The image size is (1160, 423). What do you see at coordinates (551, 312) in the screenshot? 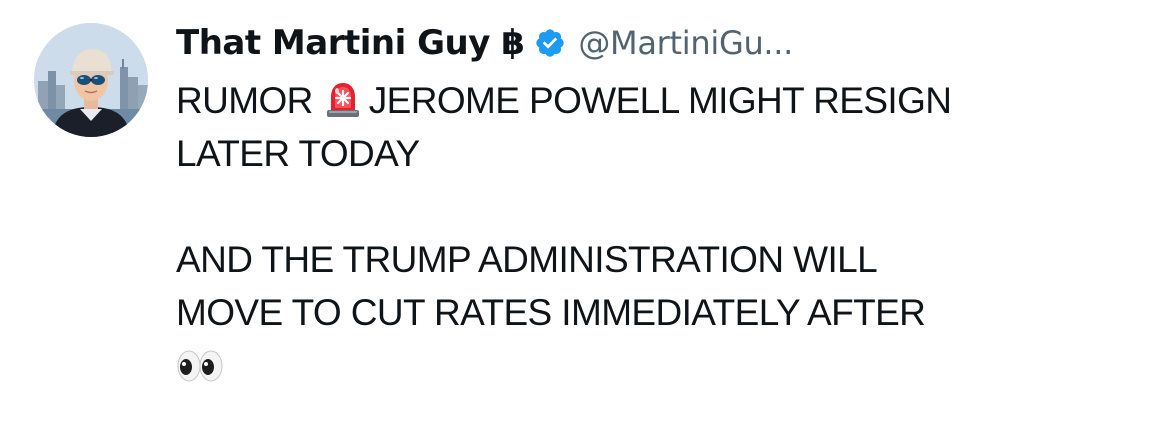
I see `tweet-line-5: MOVE TO CUT RATES IMMEDIATELY AFTER` at bounding box center [551, 312].